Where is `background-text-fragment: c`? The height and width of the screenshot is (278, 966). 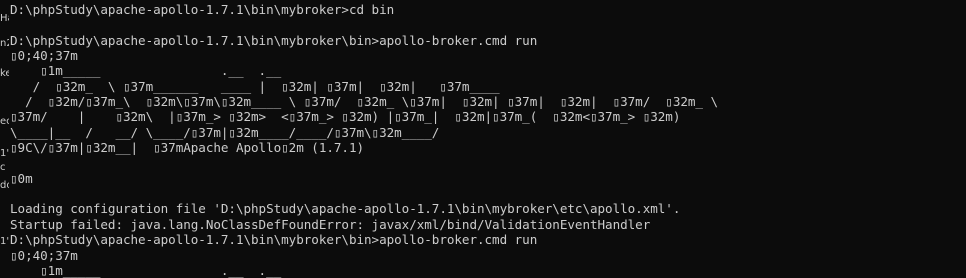 background-text-fragment: c is located at coordinates (3, 167).